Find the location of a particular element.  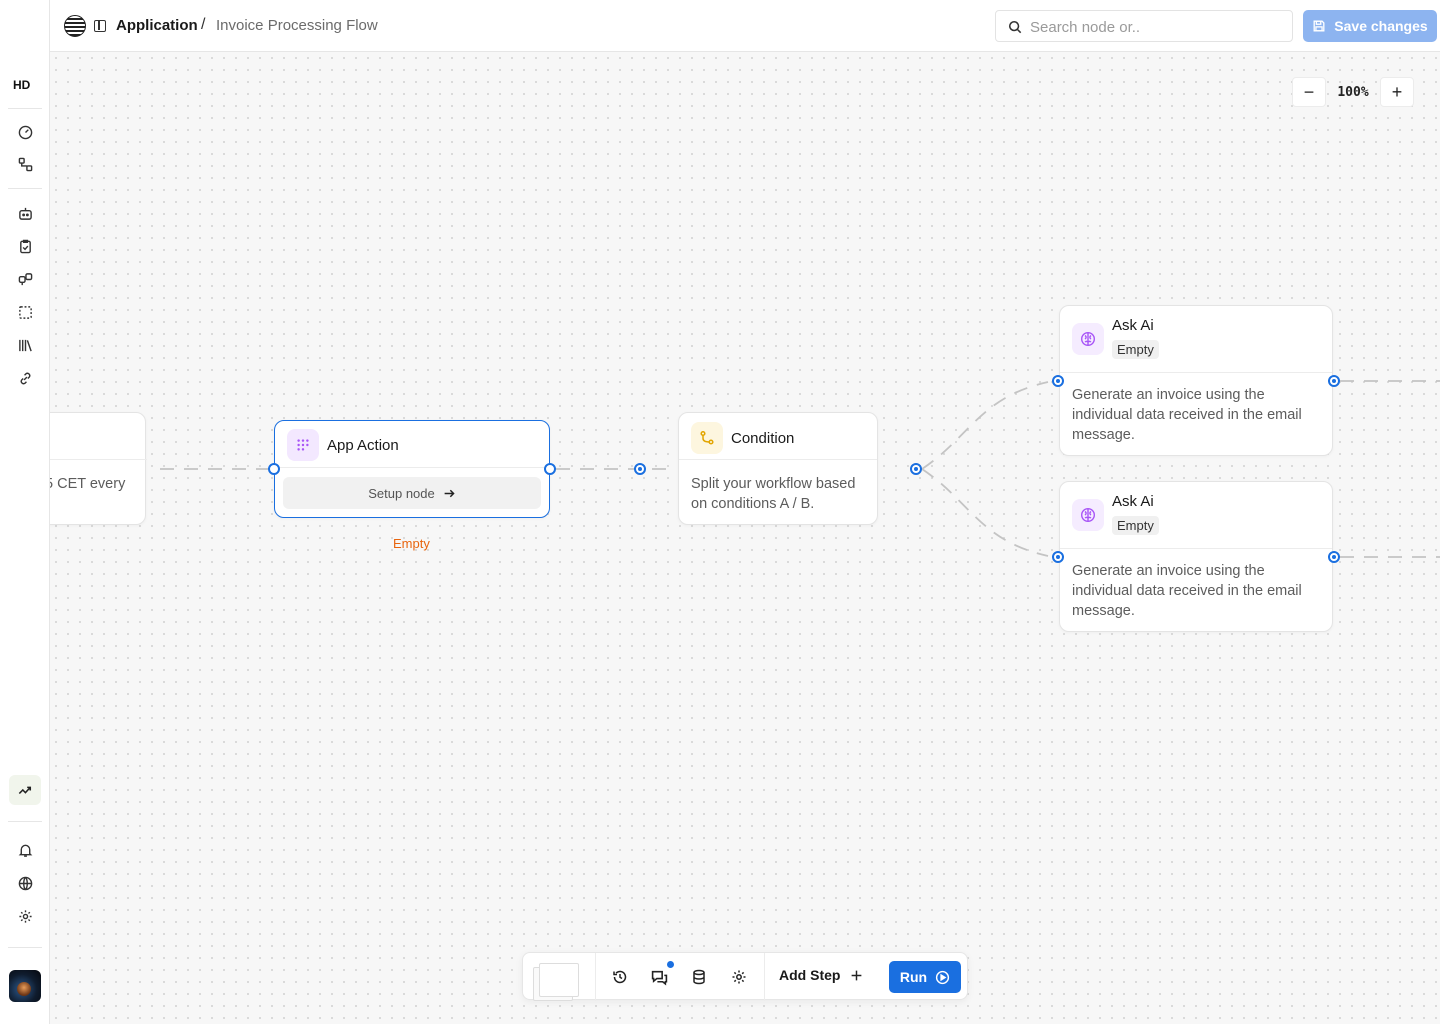

bot-icon is located at coordinates (25, 213).